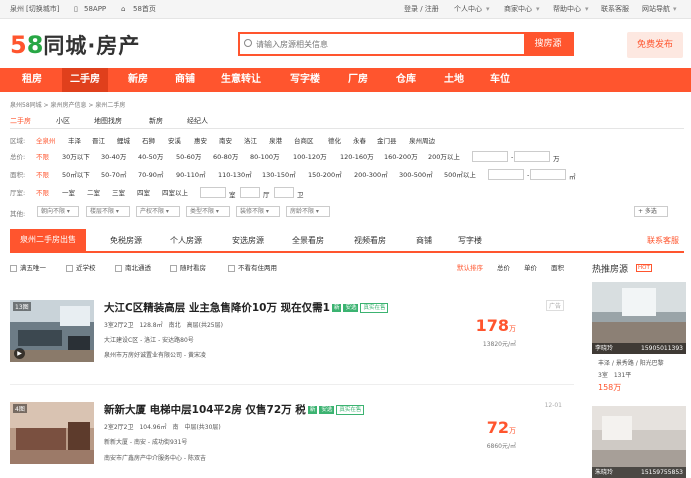 This screenshot has height=478, width=691. I want to click on filter-option: 150-200㎡, so click(325, 175).